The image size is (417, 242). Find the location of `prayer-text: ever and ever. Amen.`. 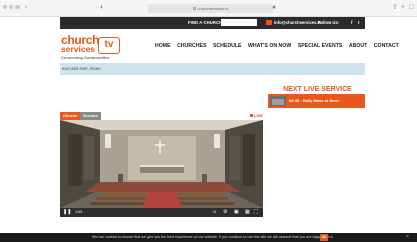

prayer-text: ever and ever. Amen. is located at coordinates (82, 68).